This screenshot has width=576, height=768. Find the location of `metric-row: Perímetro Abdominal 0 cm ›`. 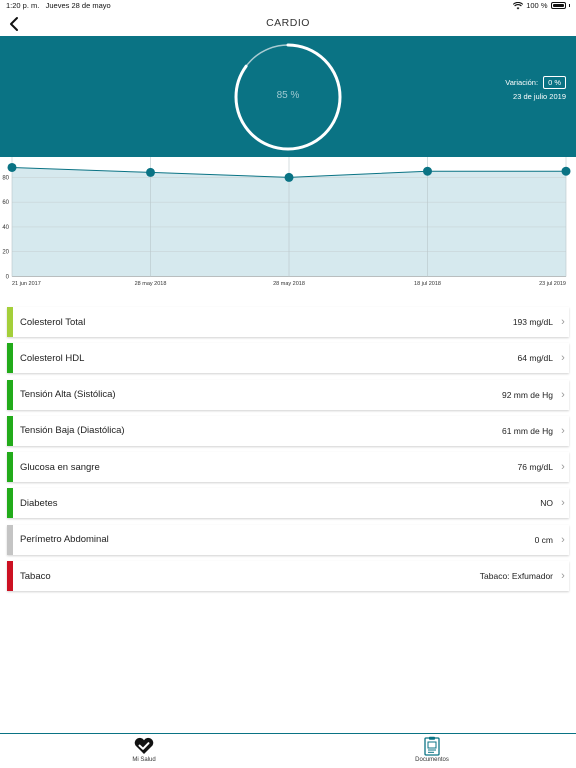

metric-row: Perímetro Abdominal 0 cm › is located at coordinates (288, 539).